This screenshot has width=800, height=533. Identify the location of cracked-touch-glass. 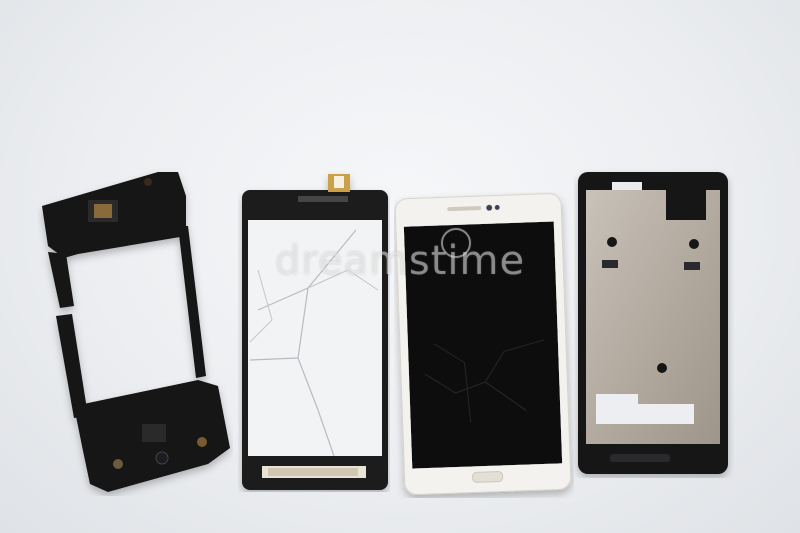
(315, 332).